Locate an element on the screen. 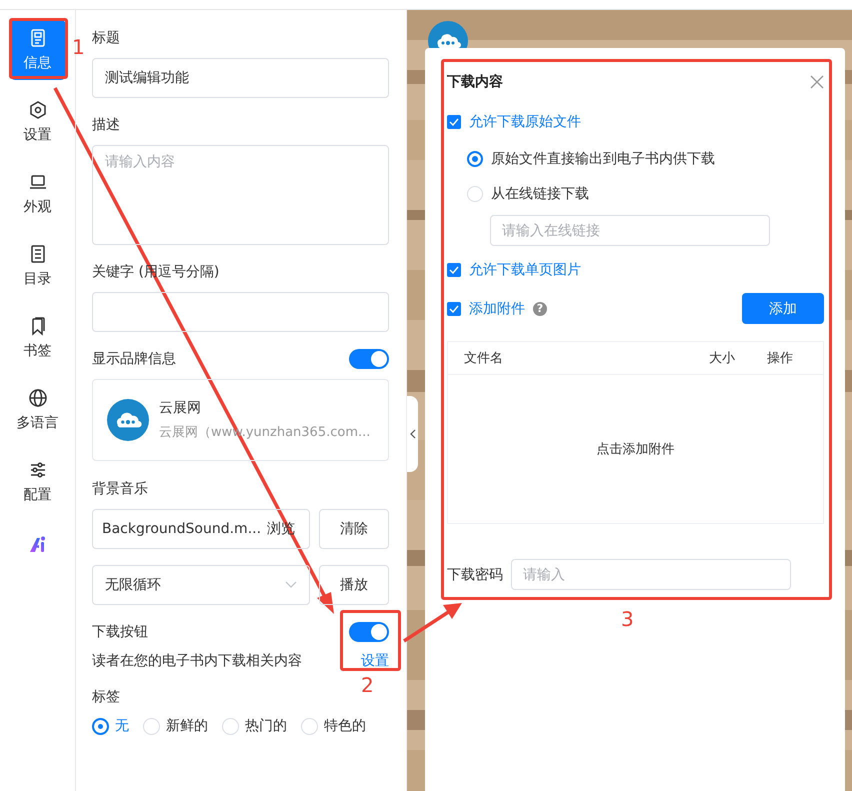 This screenshot has width=852, height=791. chevron-down-icon is located at coordinates (291, 585).